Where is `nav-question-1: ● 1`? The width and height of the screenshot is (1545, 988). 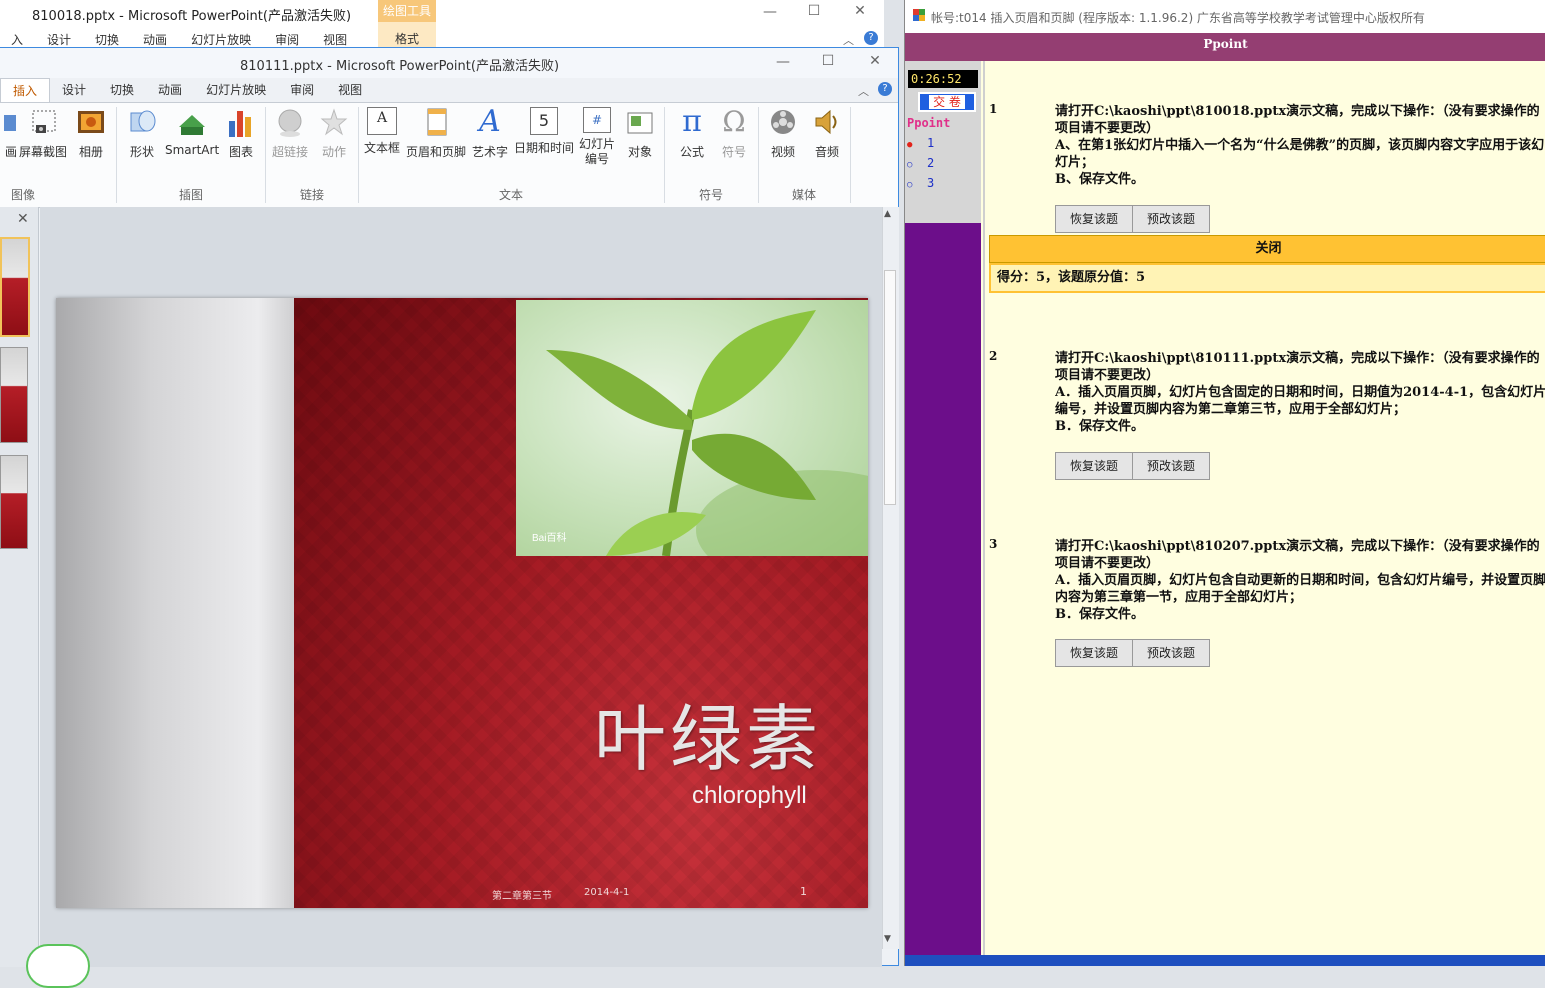
nav-question-1: ● 1 is located at coordinates (920, 143).